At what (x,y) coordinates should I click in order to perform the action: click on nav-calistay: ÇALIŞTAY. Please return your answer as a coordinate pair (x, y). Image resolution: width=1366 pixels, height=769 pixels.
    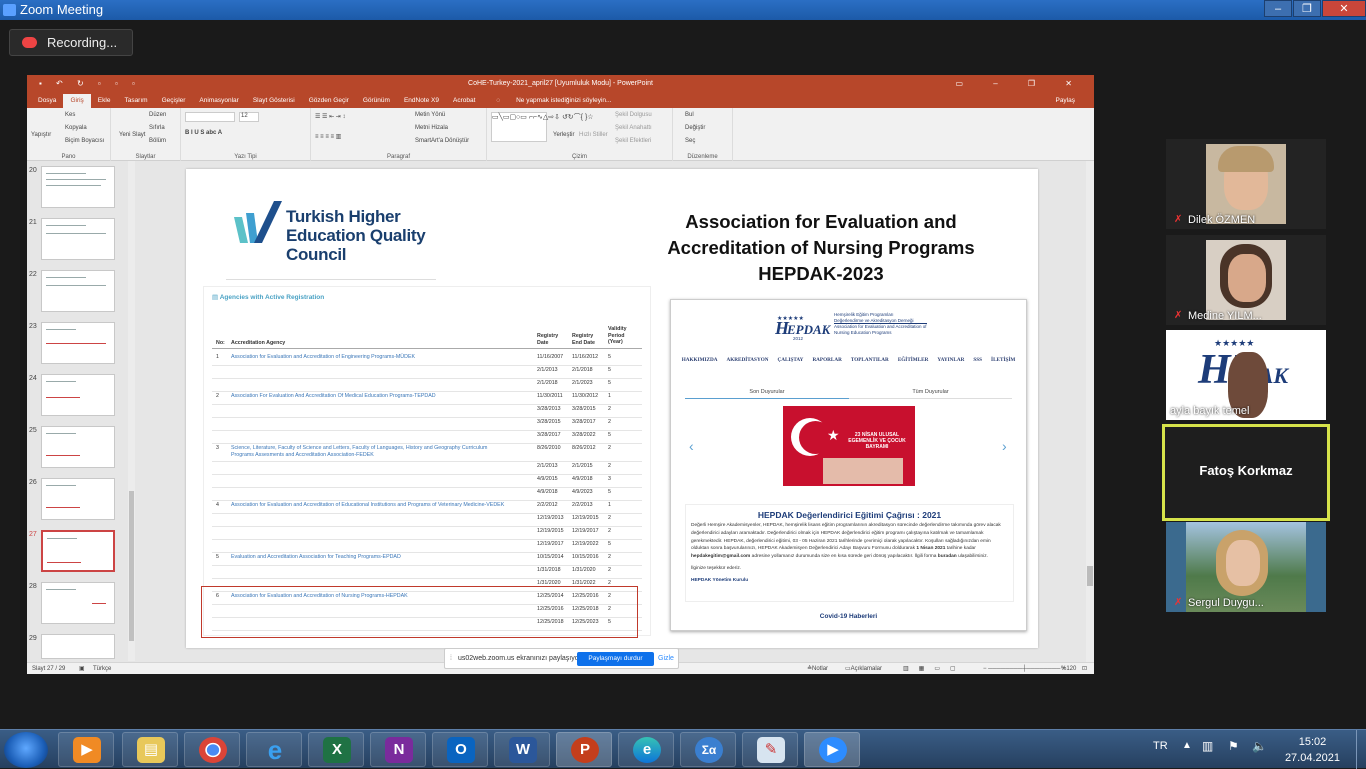
    Looking at the image, I should click on (790, 360).